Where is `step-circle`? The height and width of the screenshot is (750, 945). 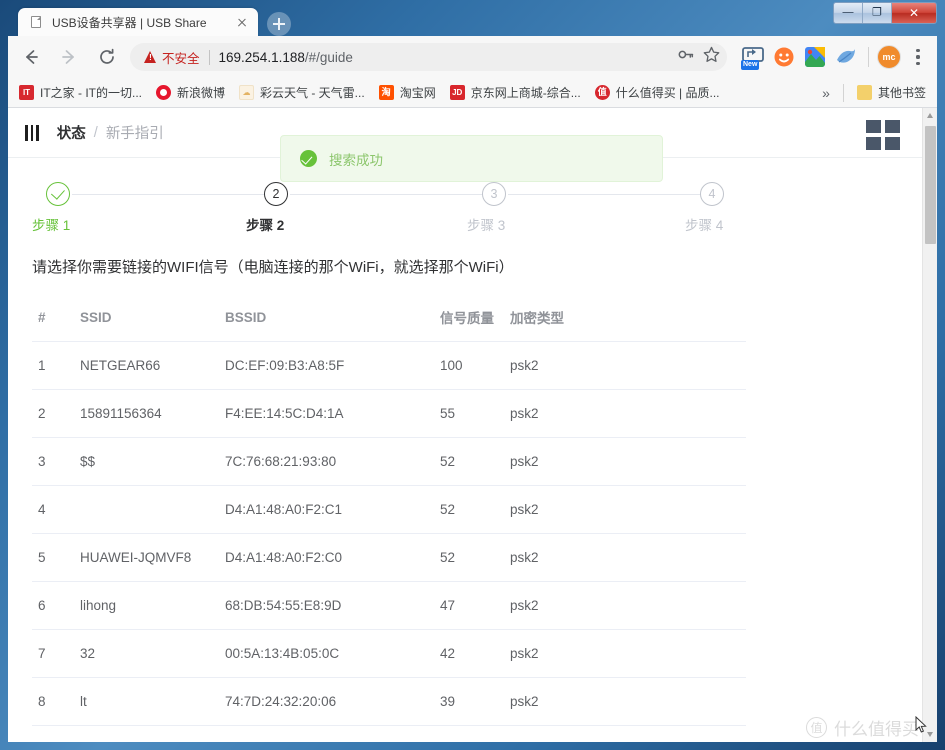
step-circle is located at coordinates (58, 194).